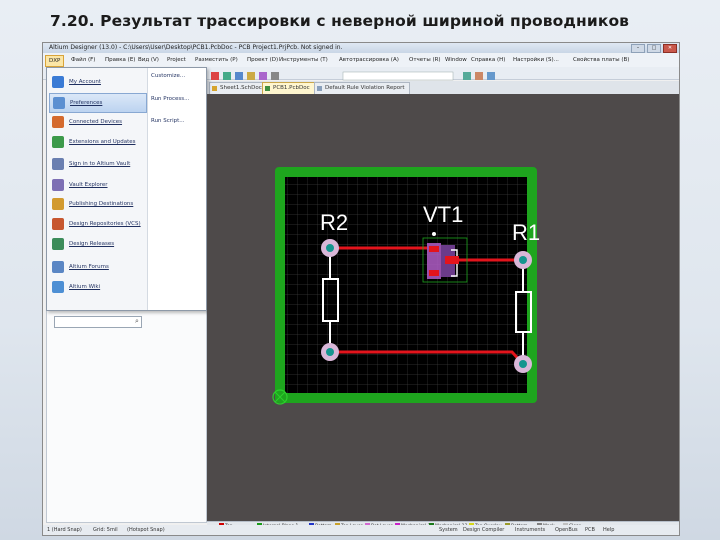 This screenshot has width=720, height=540. What do you see at coordinates (334, 222) in the screenshot?
I see `designator-r2: R2` at bounding box center [334, 222].